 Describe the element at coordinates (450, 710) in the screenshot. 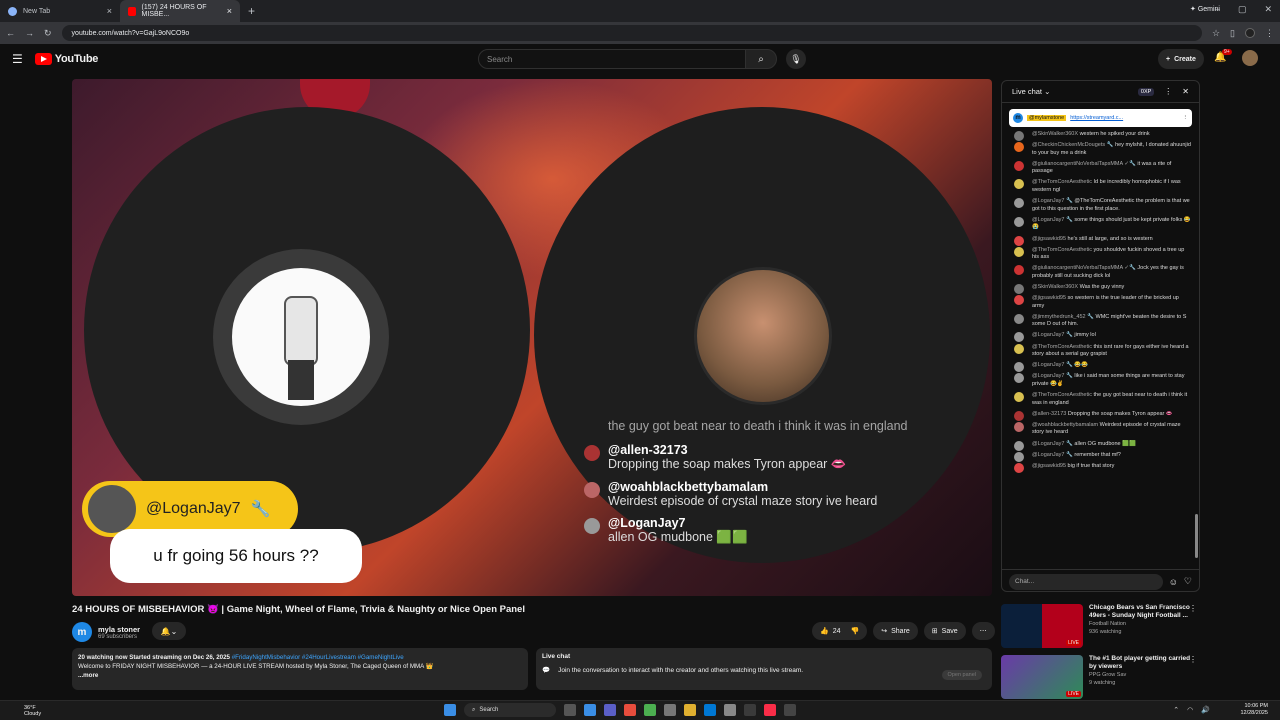

I see `windows-start-icon` at that location.